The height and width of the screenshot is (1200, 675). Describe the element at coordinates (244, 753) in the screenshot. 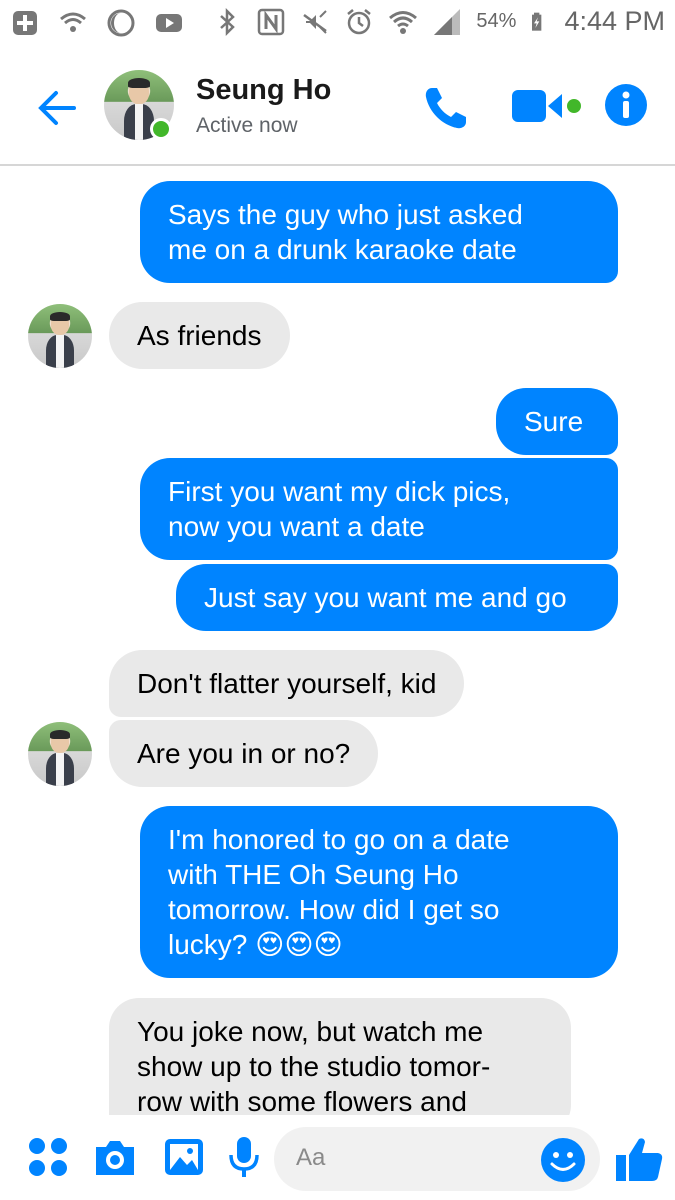

I see `message-bubble-incoming: Are you in or no?` at that location.